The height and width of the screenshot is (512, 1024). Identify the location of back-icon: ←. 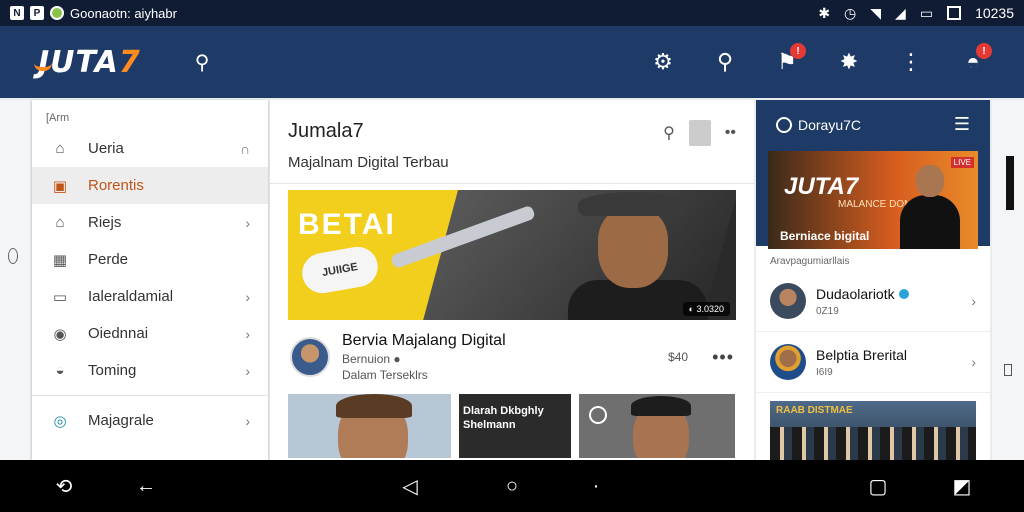
(146, 486).